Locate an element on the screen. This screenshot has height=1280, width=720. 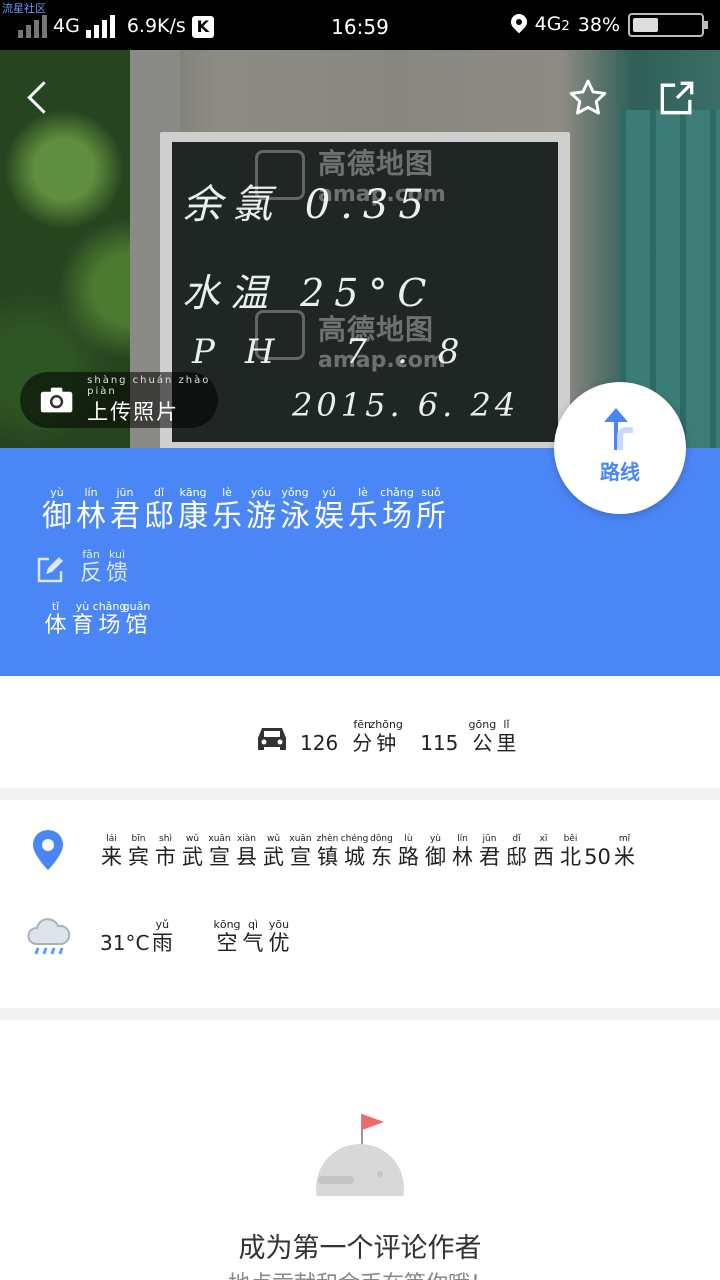
route-label: 路线 is located at coordinates (620, 472).